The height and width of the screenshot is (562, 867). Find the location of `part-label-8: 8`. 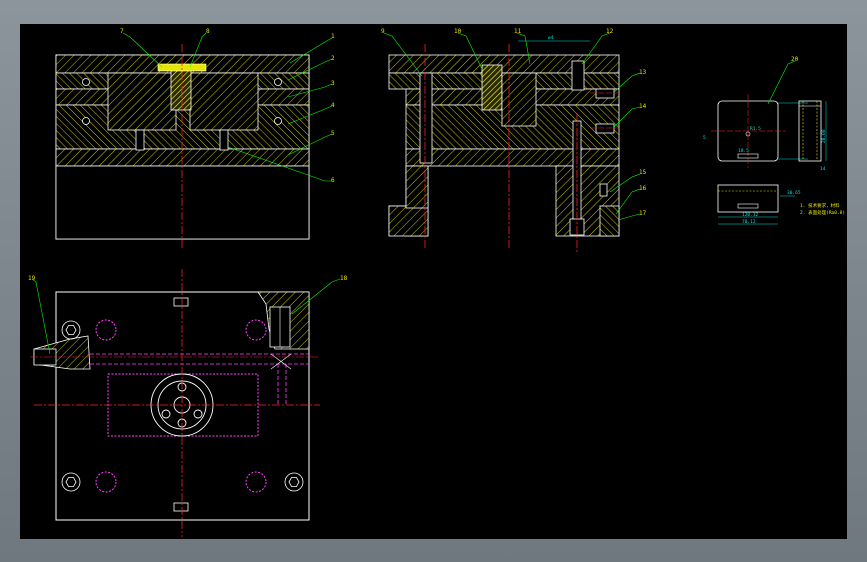

part-label-8: 8 is located at coordinates (208, 31).